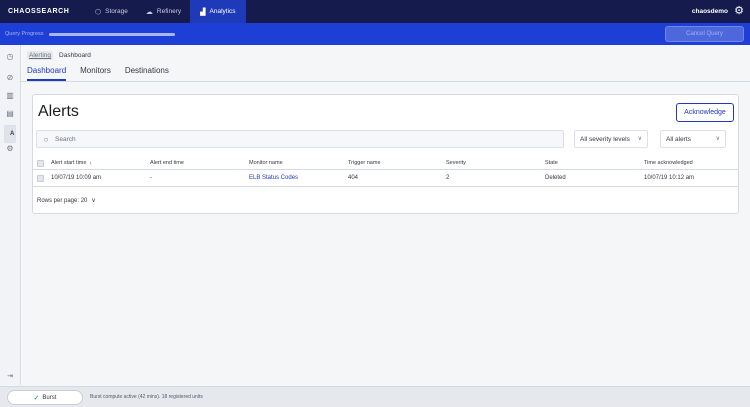  I want to click on select-all-checkbox, so click(40, 163).